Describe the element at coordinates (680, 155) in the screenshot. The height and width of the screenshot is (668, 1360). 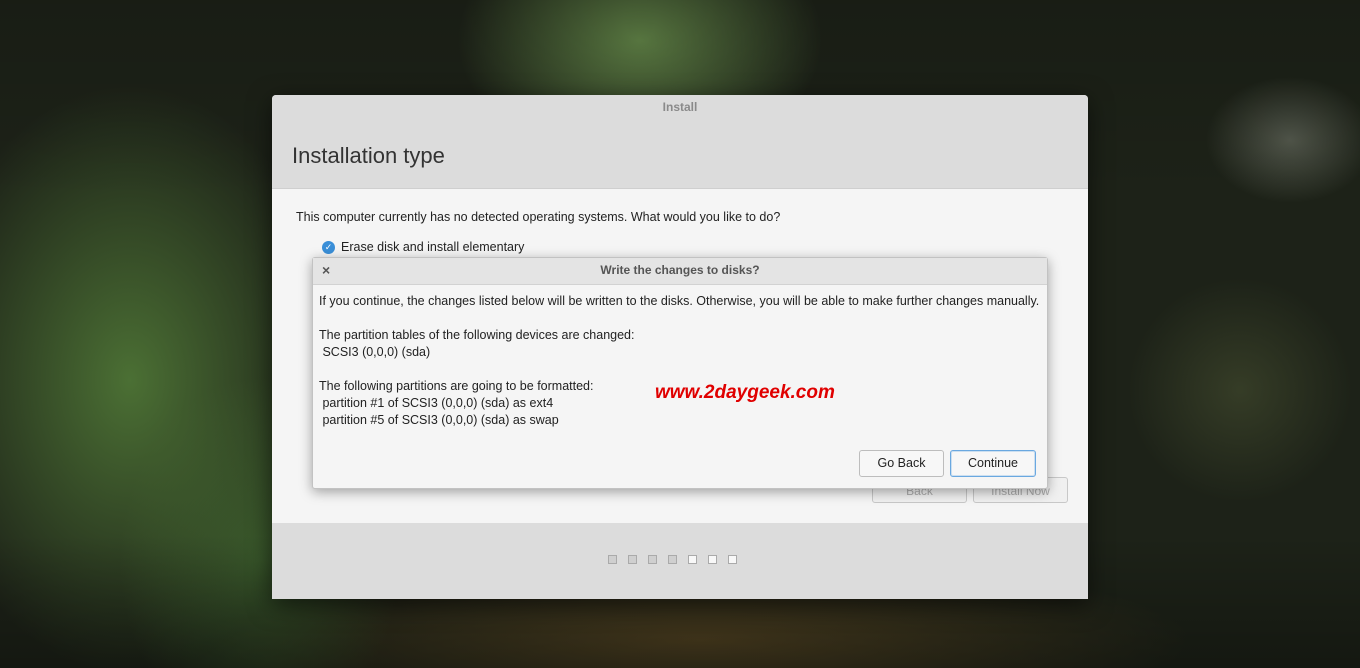
I see `page-header: Installation type` at that location.